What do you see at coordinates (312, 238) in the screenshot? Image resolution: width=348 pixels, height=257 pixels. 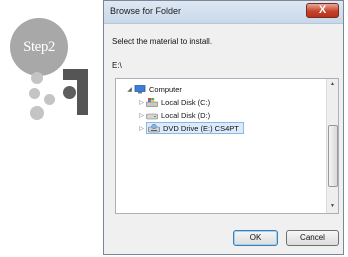 I see `cancel-button: Cancel` at bounding box center [312, 238].